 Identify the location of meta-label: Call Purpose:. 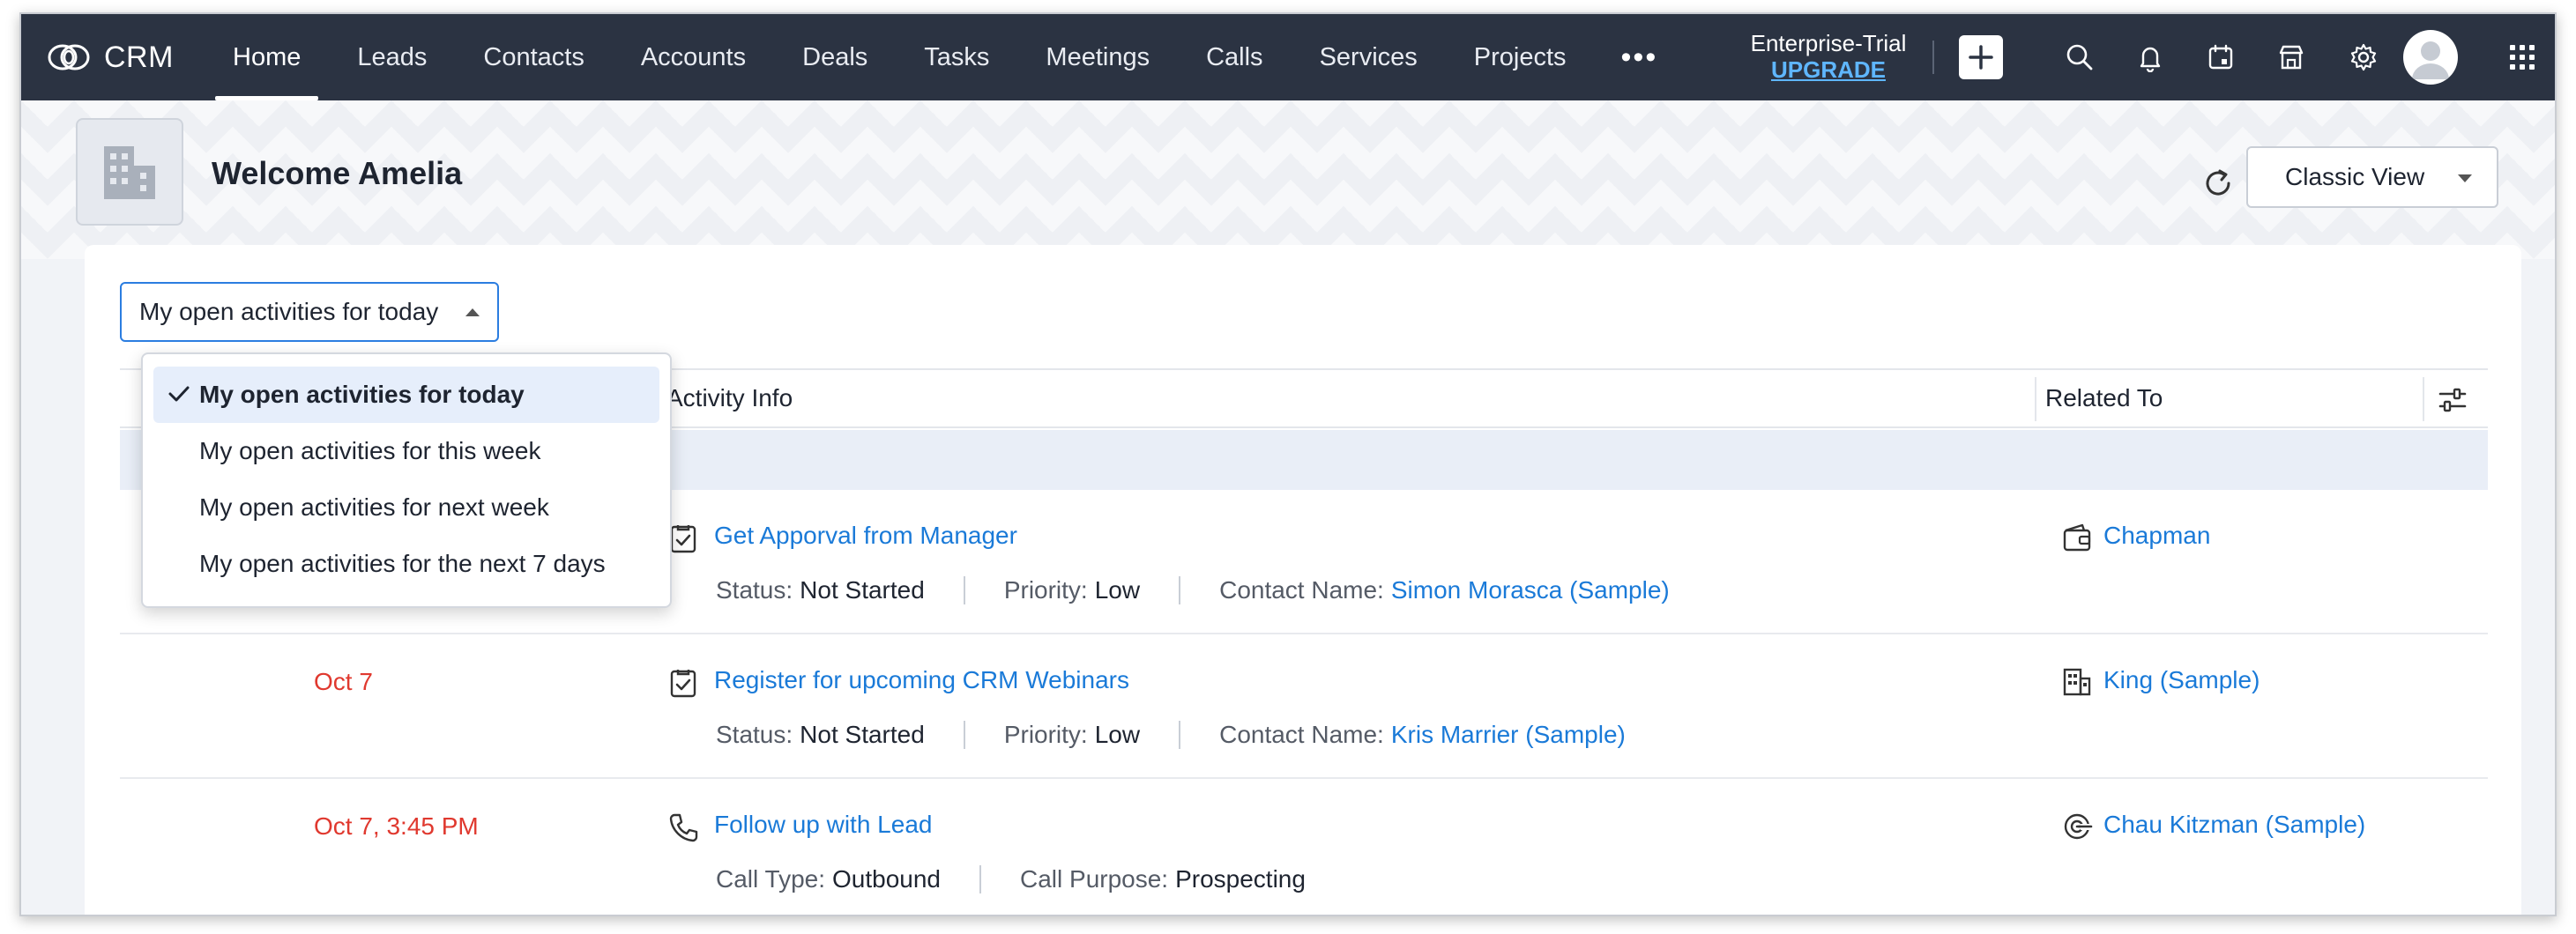
(1094, 879).